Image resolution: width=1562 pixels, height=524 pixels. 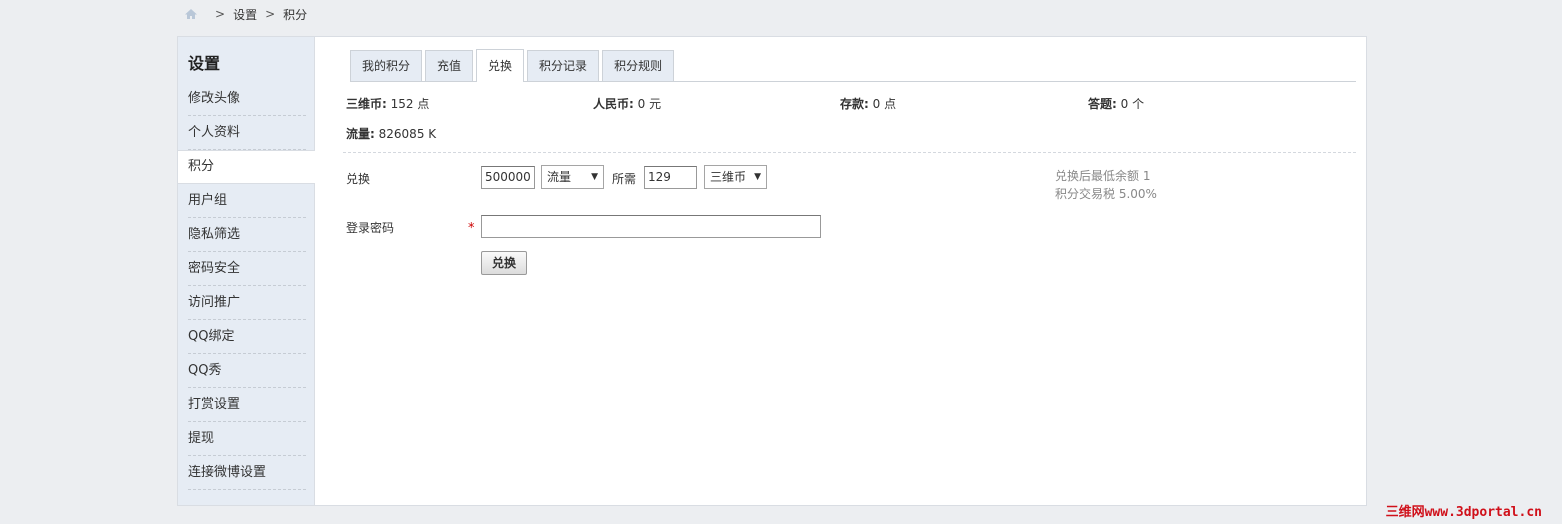 I want to click on sidebar-item-label: 密码安全, so click(x=214, y=268).